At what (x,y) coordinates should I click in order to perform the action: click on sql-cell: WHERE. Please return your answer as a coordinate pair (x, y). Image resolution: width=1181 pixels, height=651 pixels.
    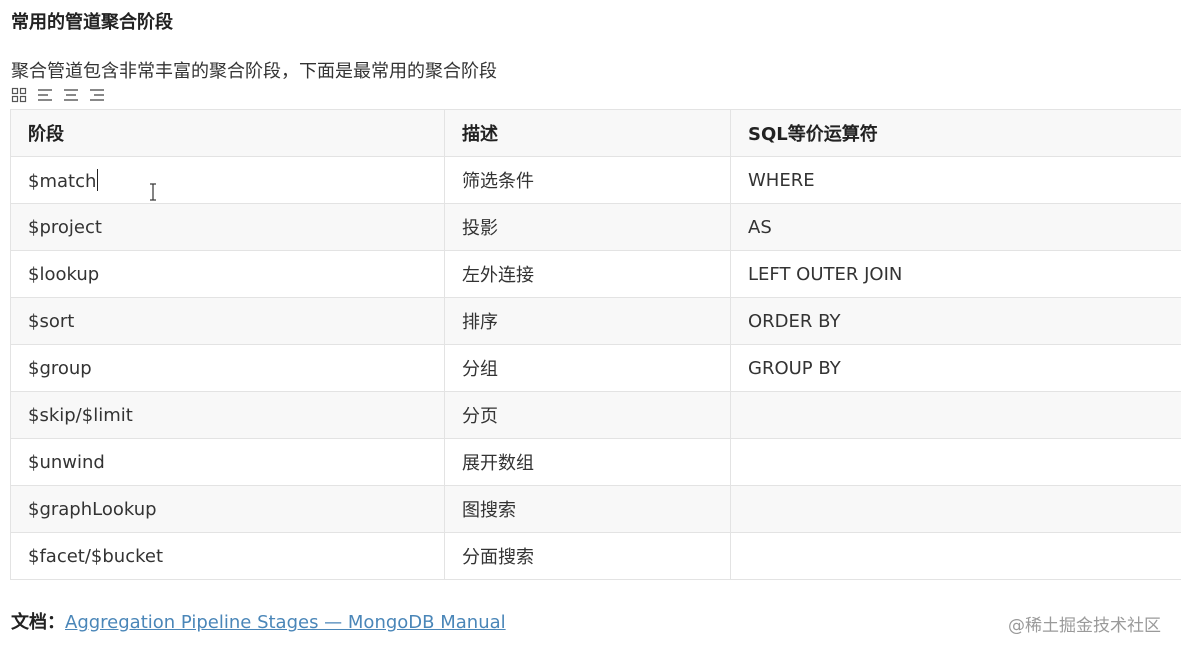
    Looking at the image, I should click on (955, 180).